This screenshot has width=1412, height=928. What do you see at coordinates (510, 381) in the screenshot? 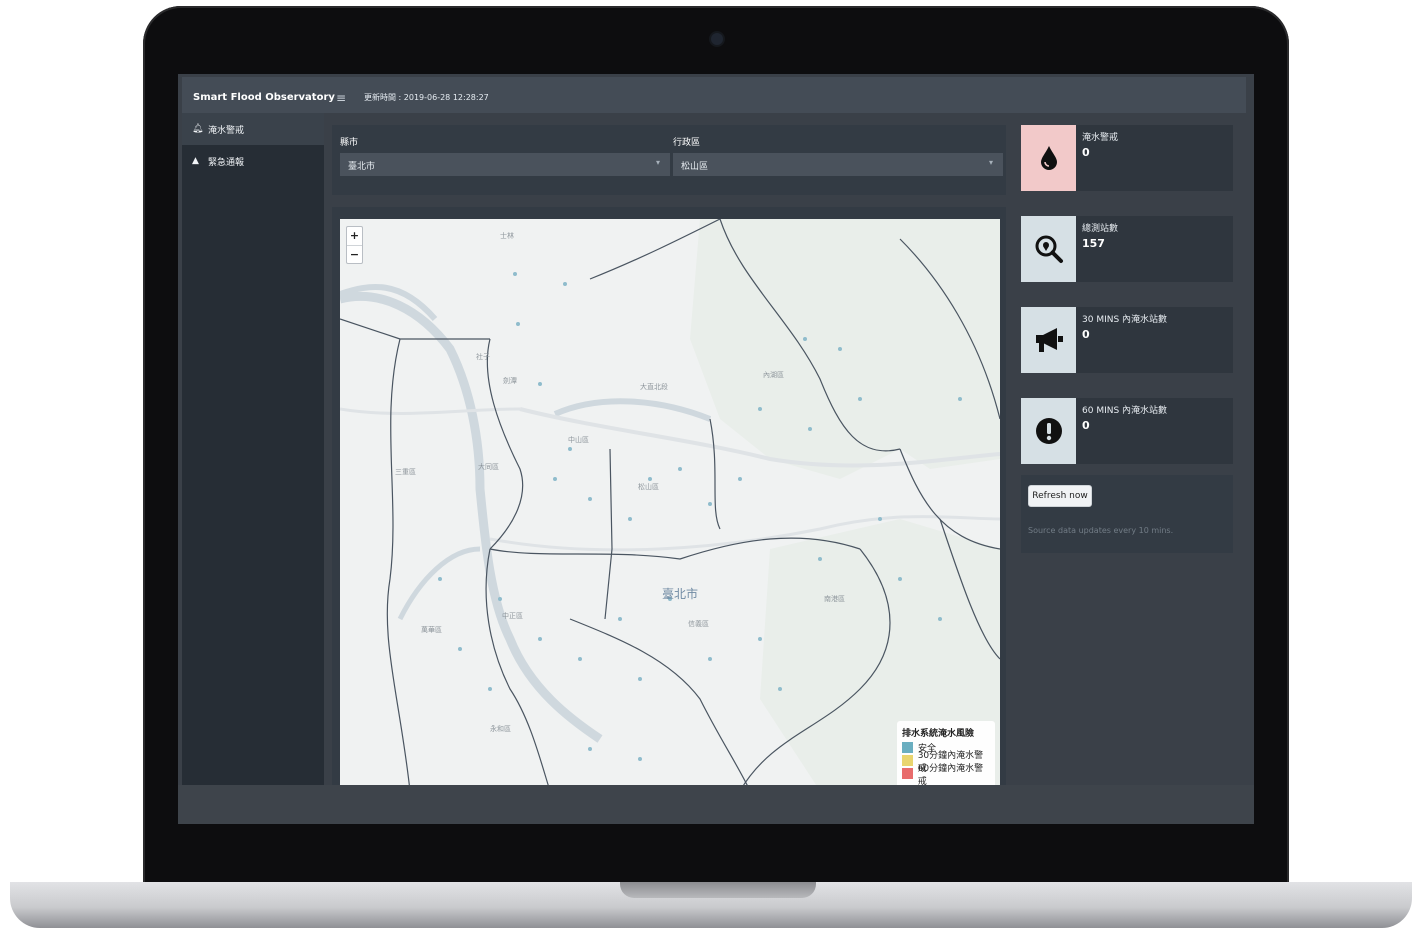
I see `map-label-jiannan: 劍潭` at bounding box center [510, 381].